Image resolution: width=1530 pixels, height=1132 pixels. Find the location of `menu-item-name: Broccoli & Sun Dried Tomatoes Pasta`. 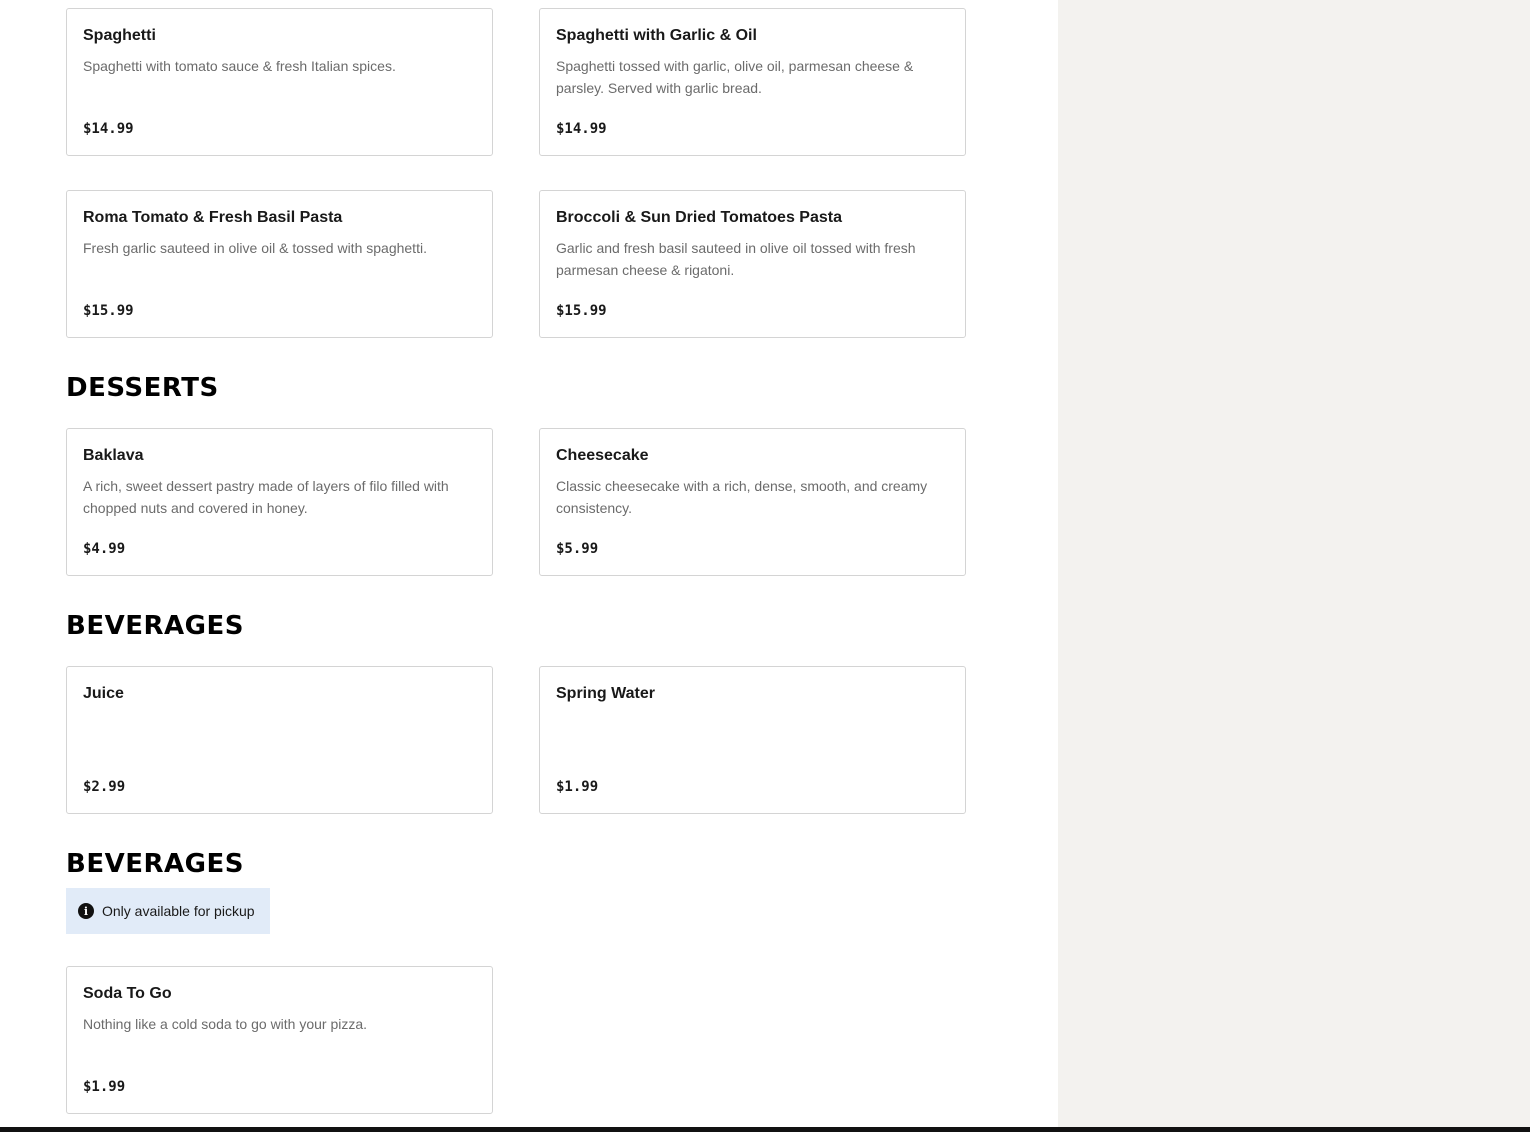

menu-item-name: Broccoli & Sun Dried Tomatoes Pasta is located at coordinates (699, 217).